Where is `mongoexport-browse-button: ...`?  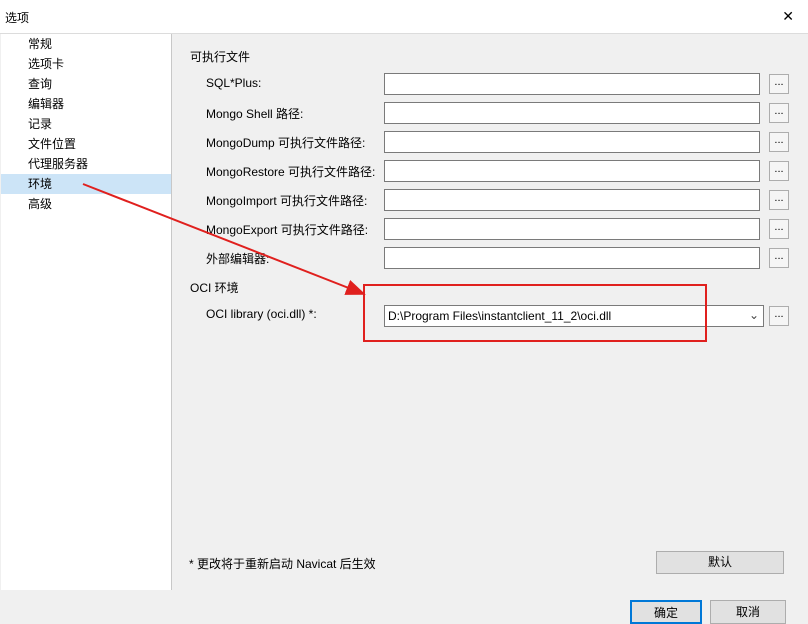
mongoexport-browse-button: ... is located at coordinates (779, 229).